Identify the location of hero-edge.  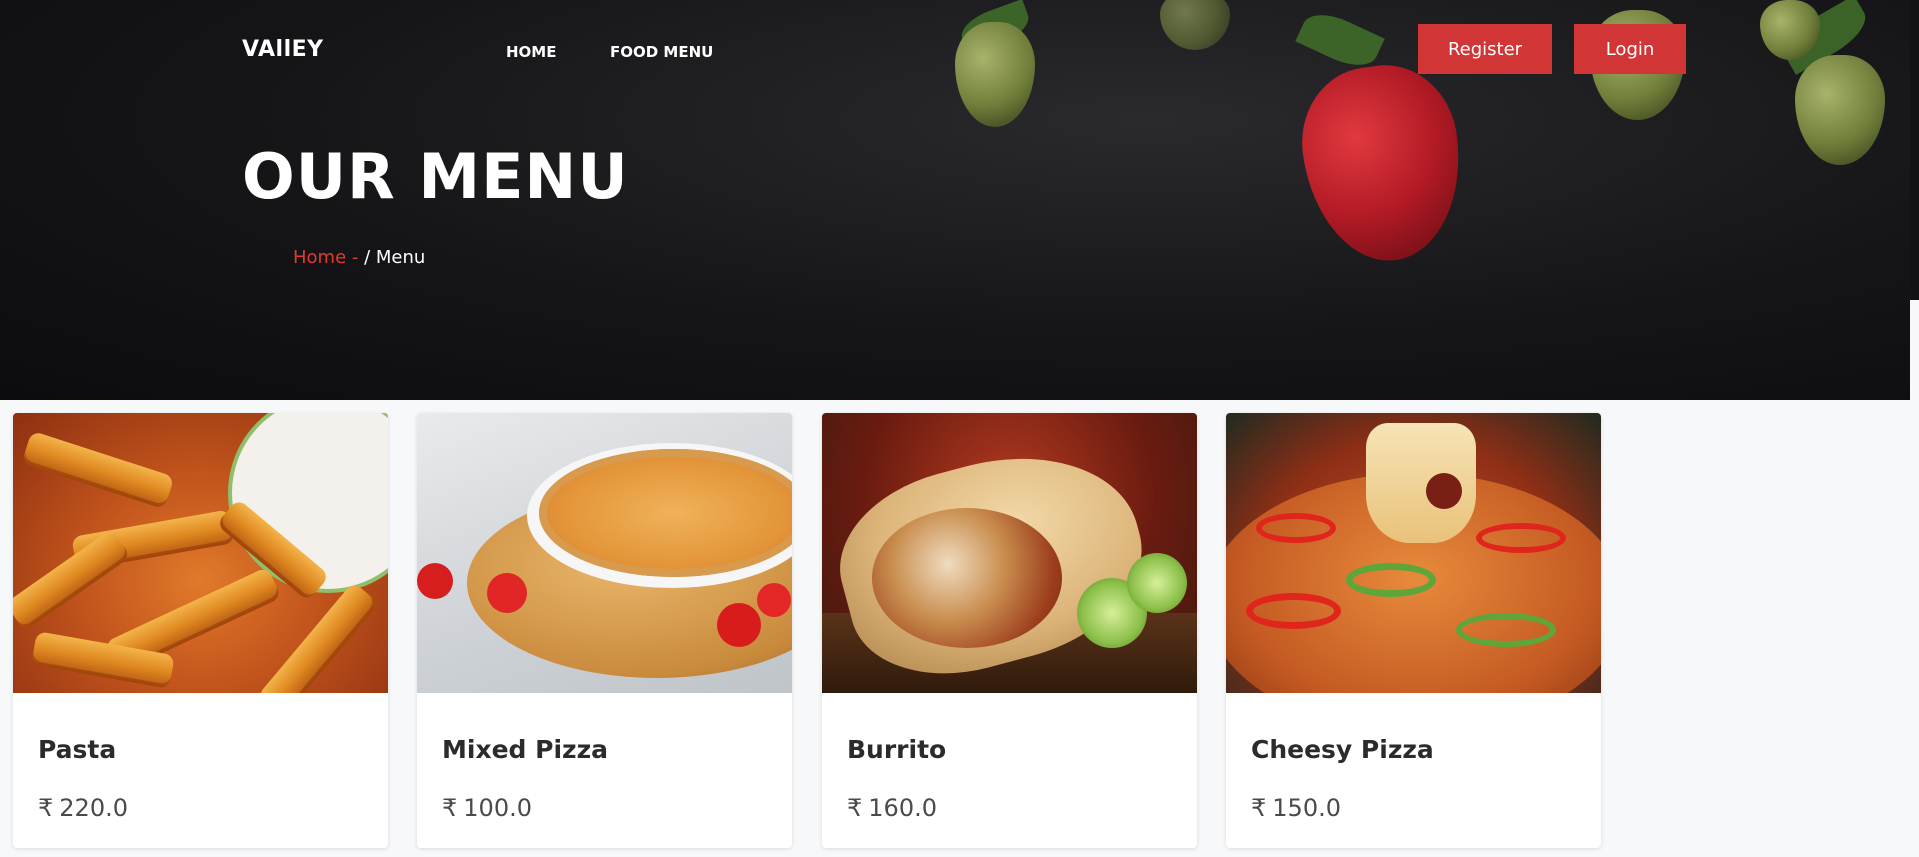
(1914, 150).